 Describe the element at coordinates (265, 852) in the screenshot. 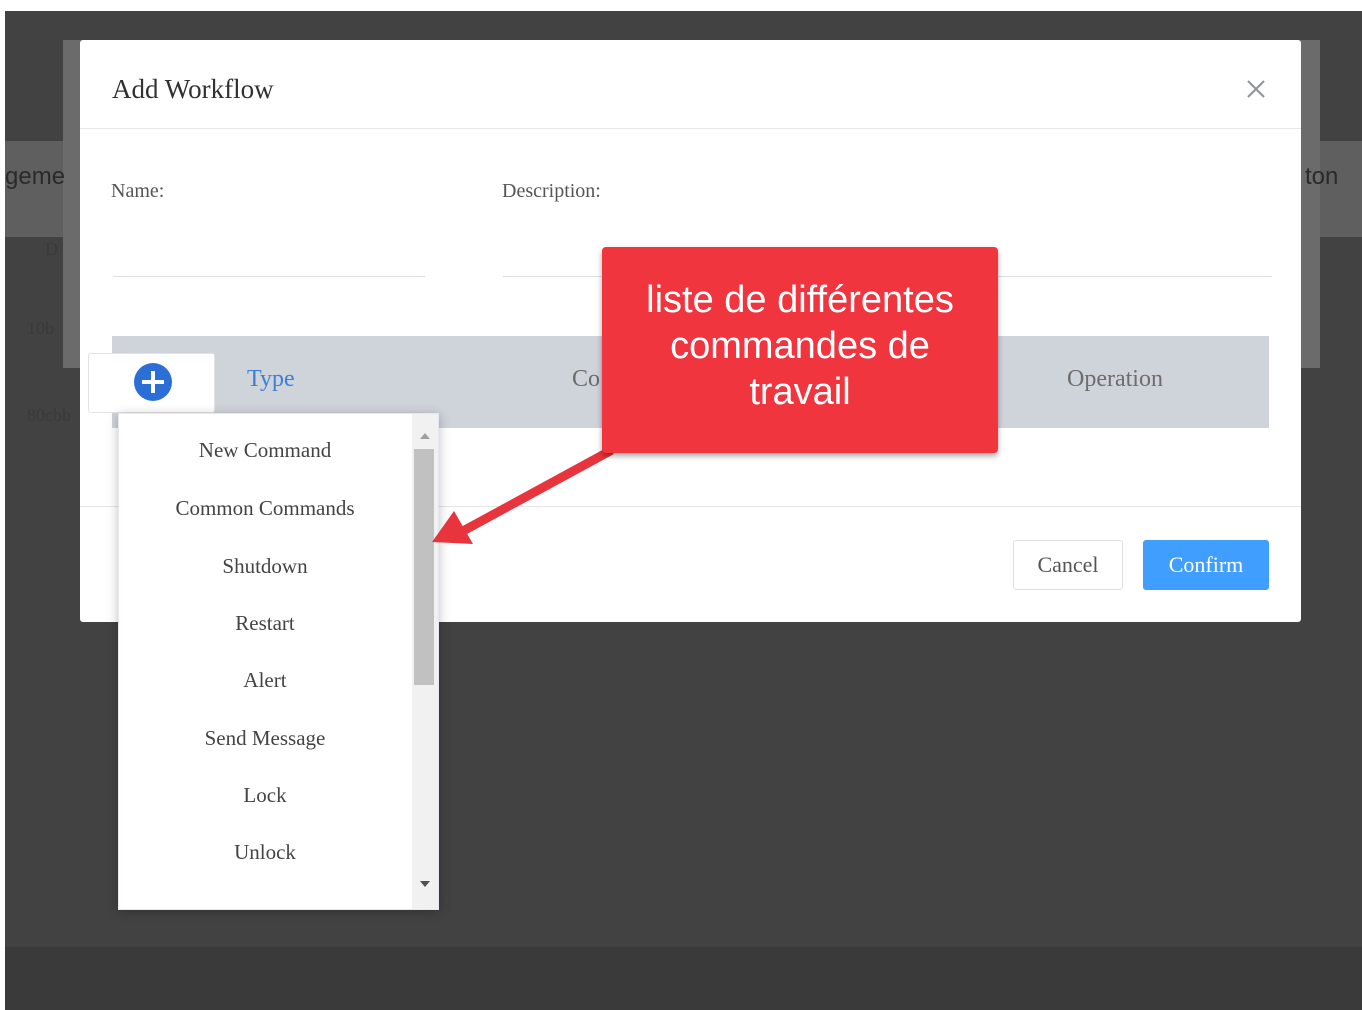

I see `dropdown-item-unlock: Unlock` at that location.